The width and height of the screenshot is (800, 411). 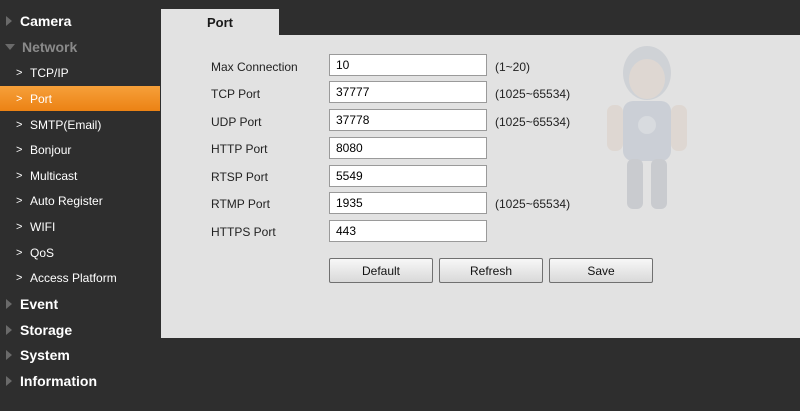 I want to click on rtsp-port-label: RTSP Port, so click(x=239, y=177).